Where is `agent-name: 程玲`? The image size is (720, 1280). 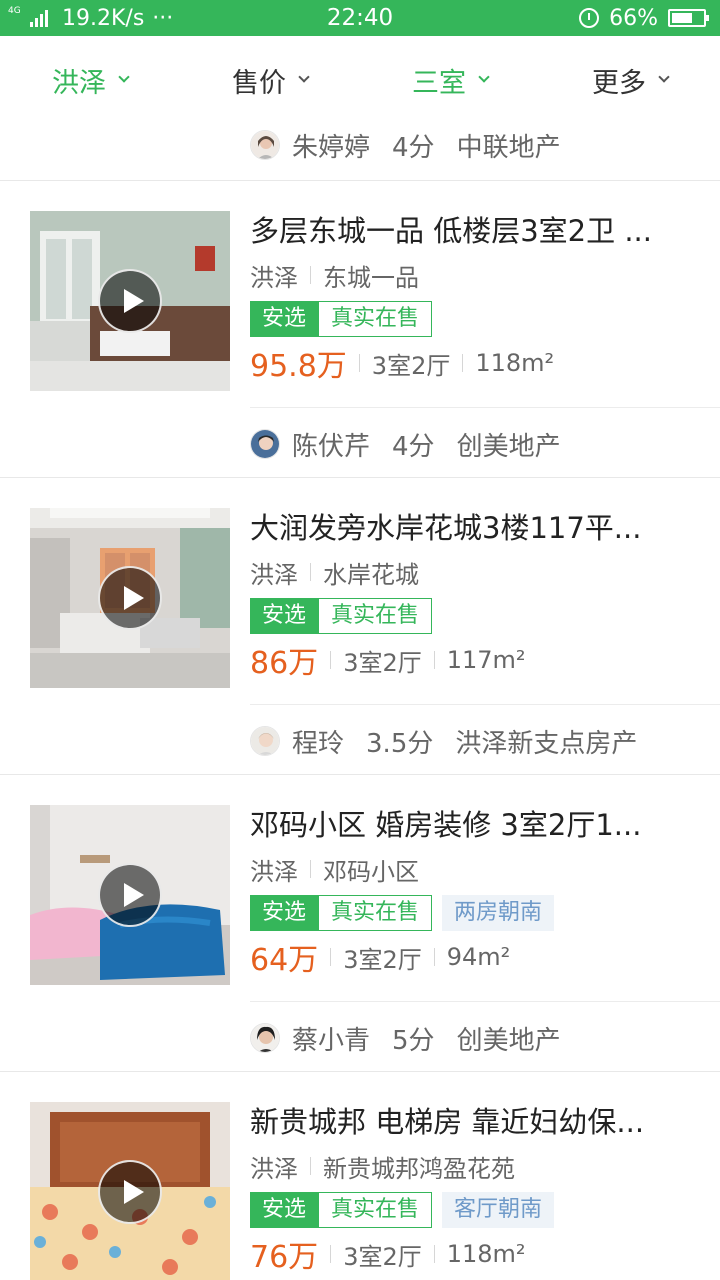 agent-name: 程玲 is located at coordinates (318, 743).